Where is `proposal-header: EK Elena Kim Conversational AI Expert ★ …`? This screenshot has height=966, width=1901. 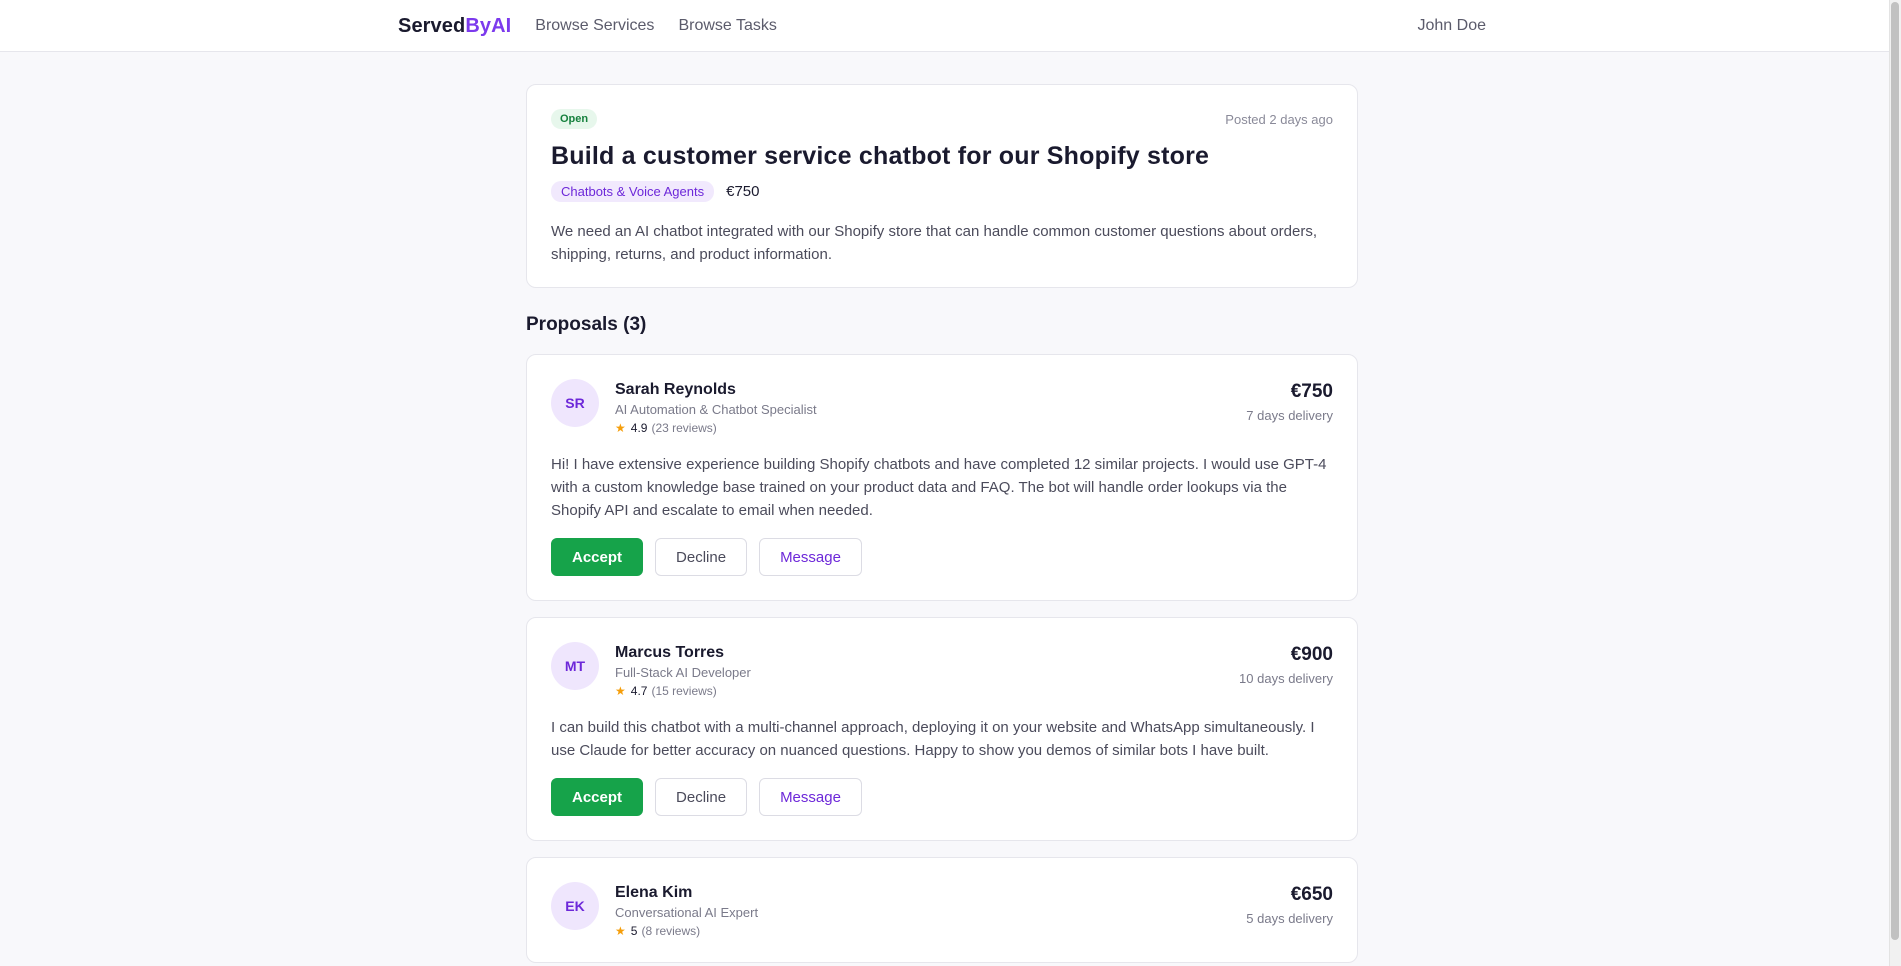
proposal-header: EK Elena Kim Conversational AI Expert ★ … is located at coordinates (942, 910).